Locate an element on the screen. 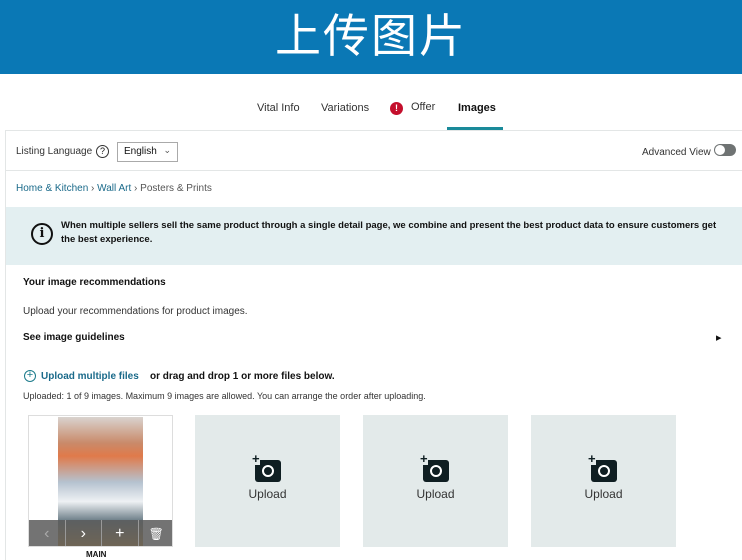 This screenshot has width=742, height=560. move-right-button: › is located at coordinates (84, 533).